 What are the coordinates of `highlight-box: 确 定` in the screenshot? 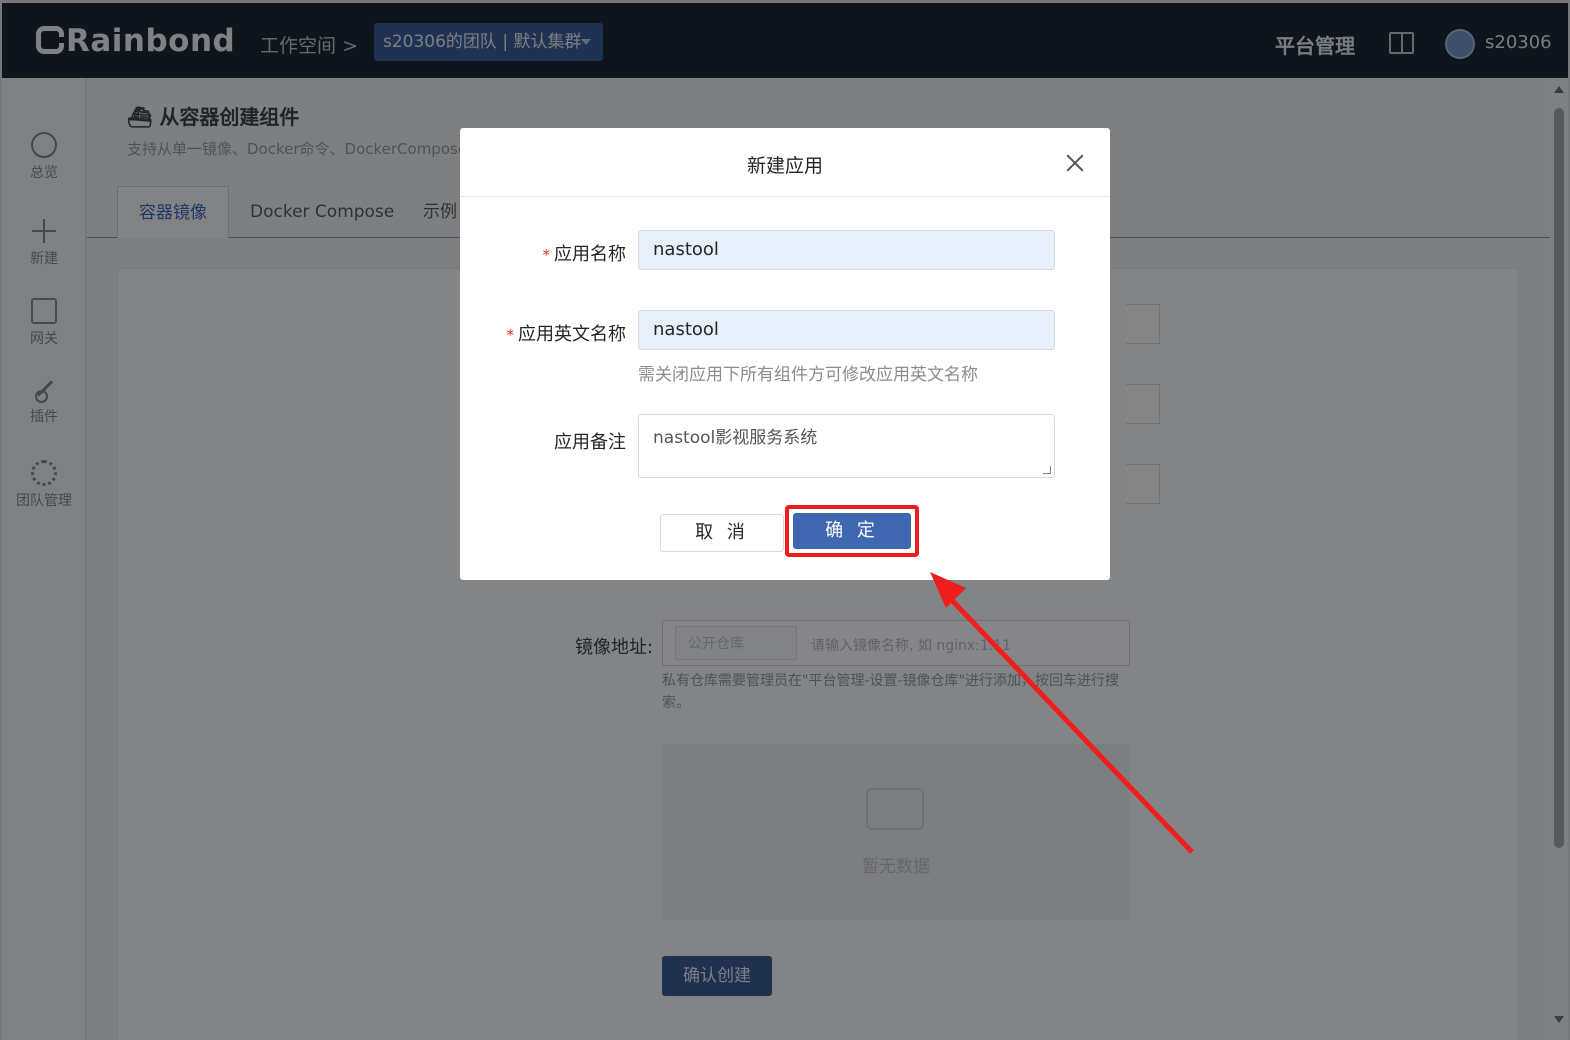 It's located at (852, 531).